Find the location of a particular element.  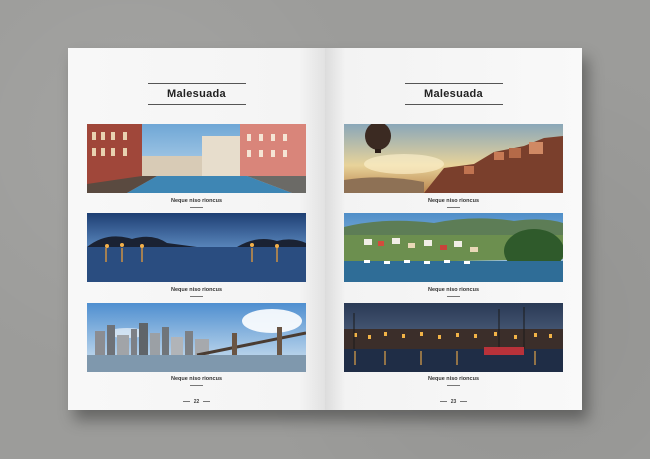

photo-hot-air-balloon-town is located at coordinates (453, 158).